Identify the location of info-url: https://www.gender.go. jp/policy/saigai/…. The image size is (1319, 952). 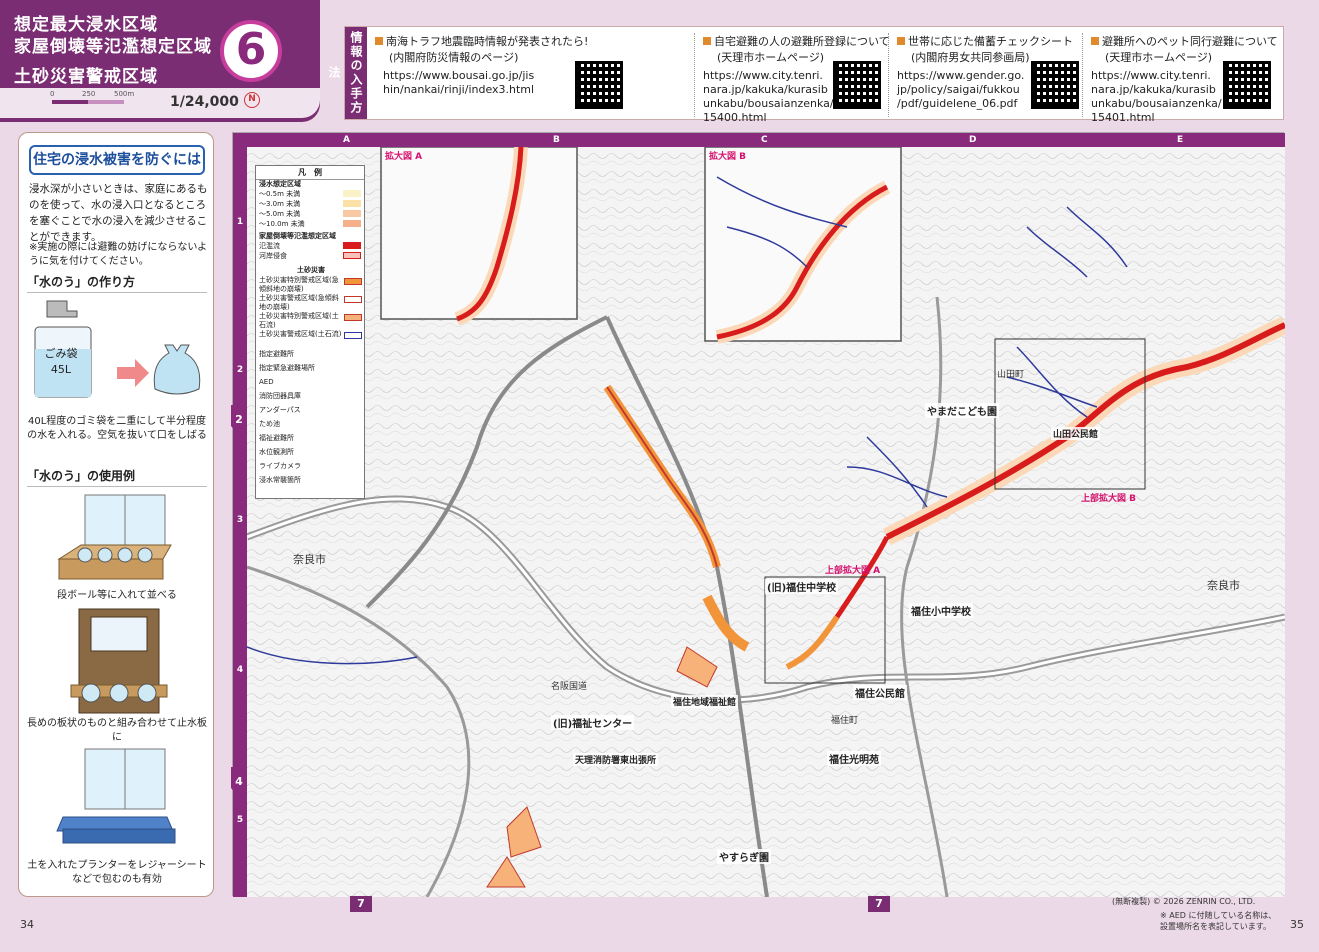
(960, 90).